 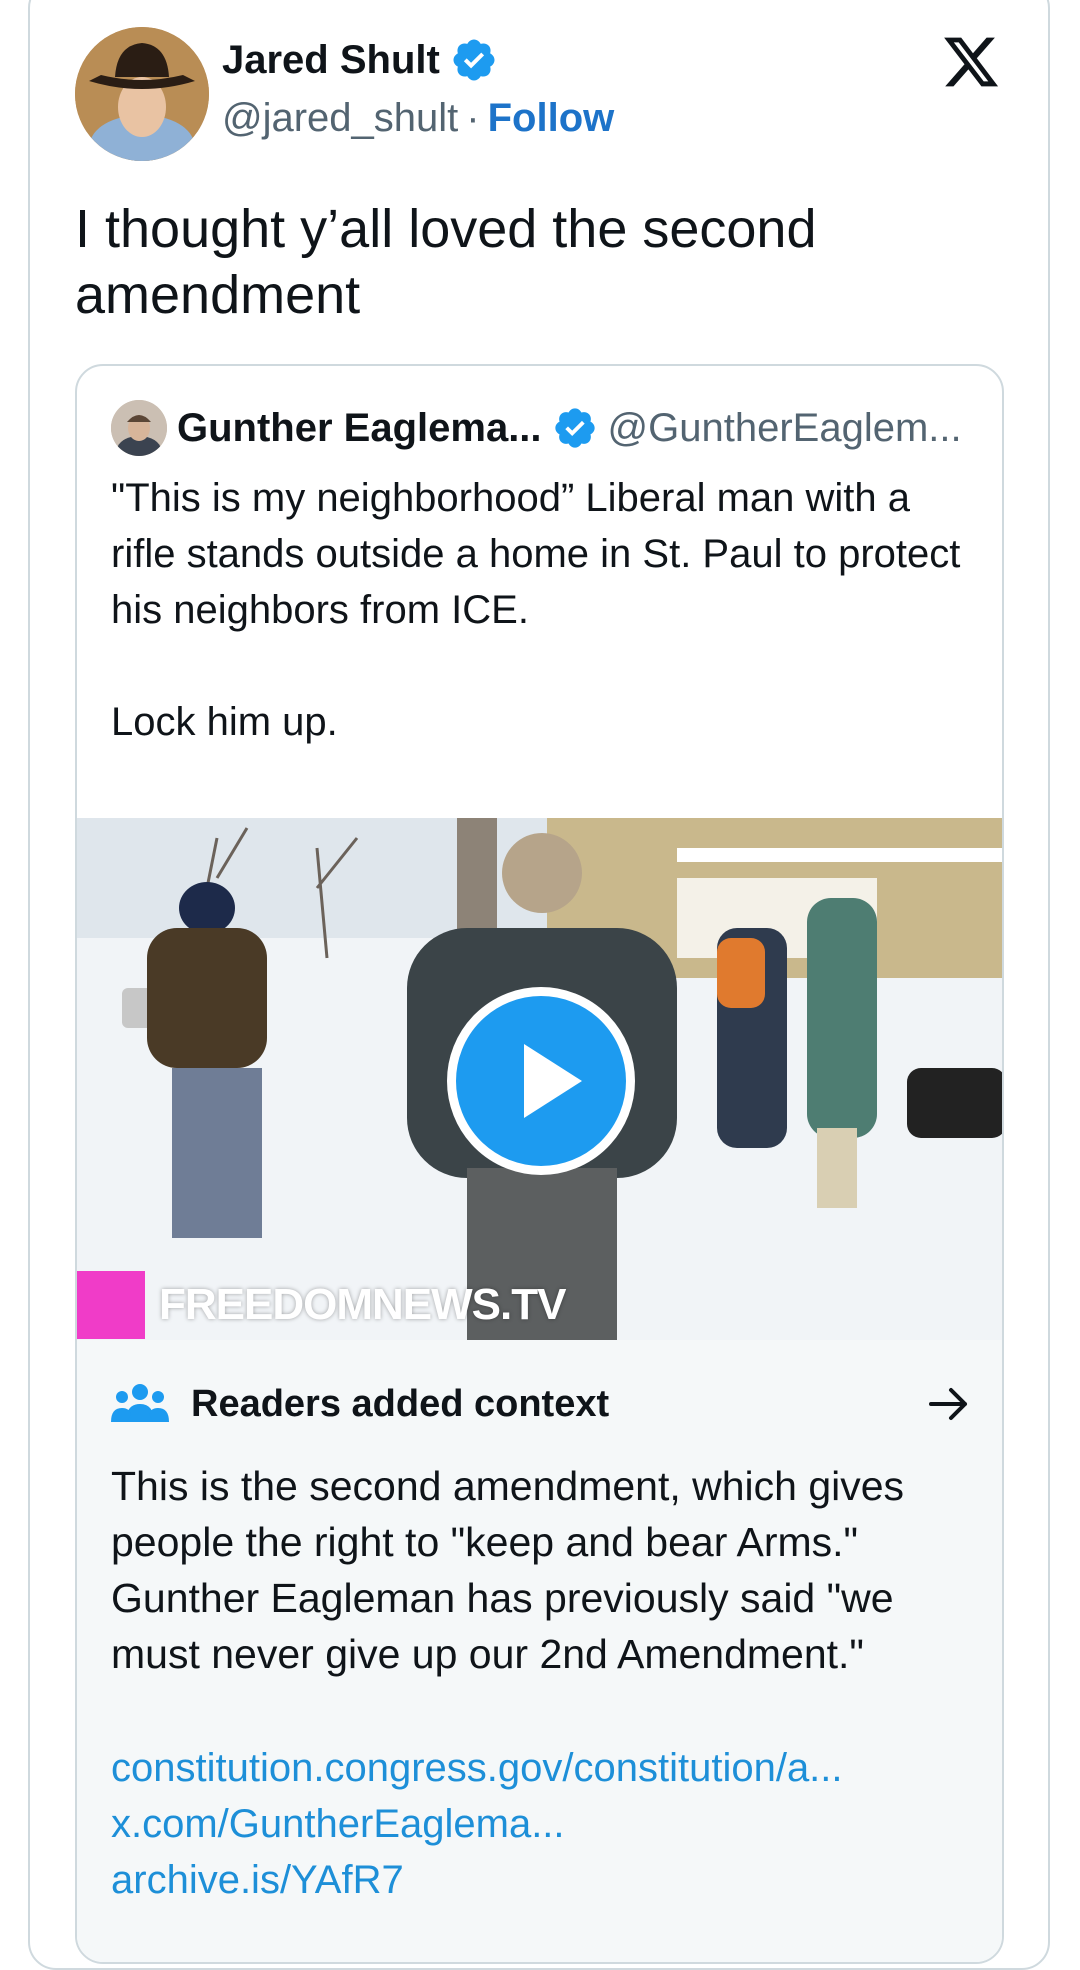 What do you see at coordinates (400, 1403) in the screenshot?
I see `community-note-title: Readers added context` at bounding box center [400, 1403].